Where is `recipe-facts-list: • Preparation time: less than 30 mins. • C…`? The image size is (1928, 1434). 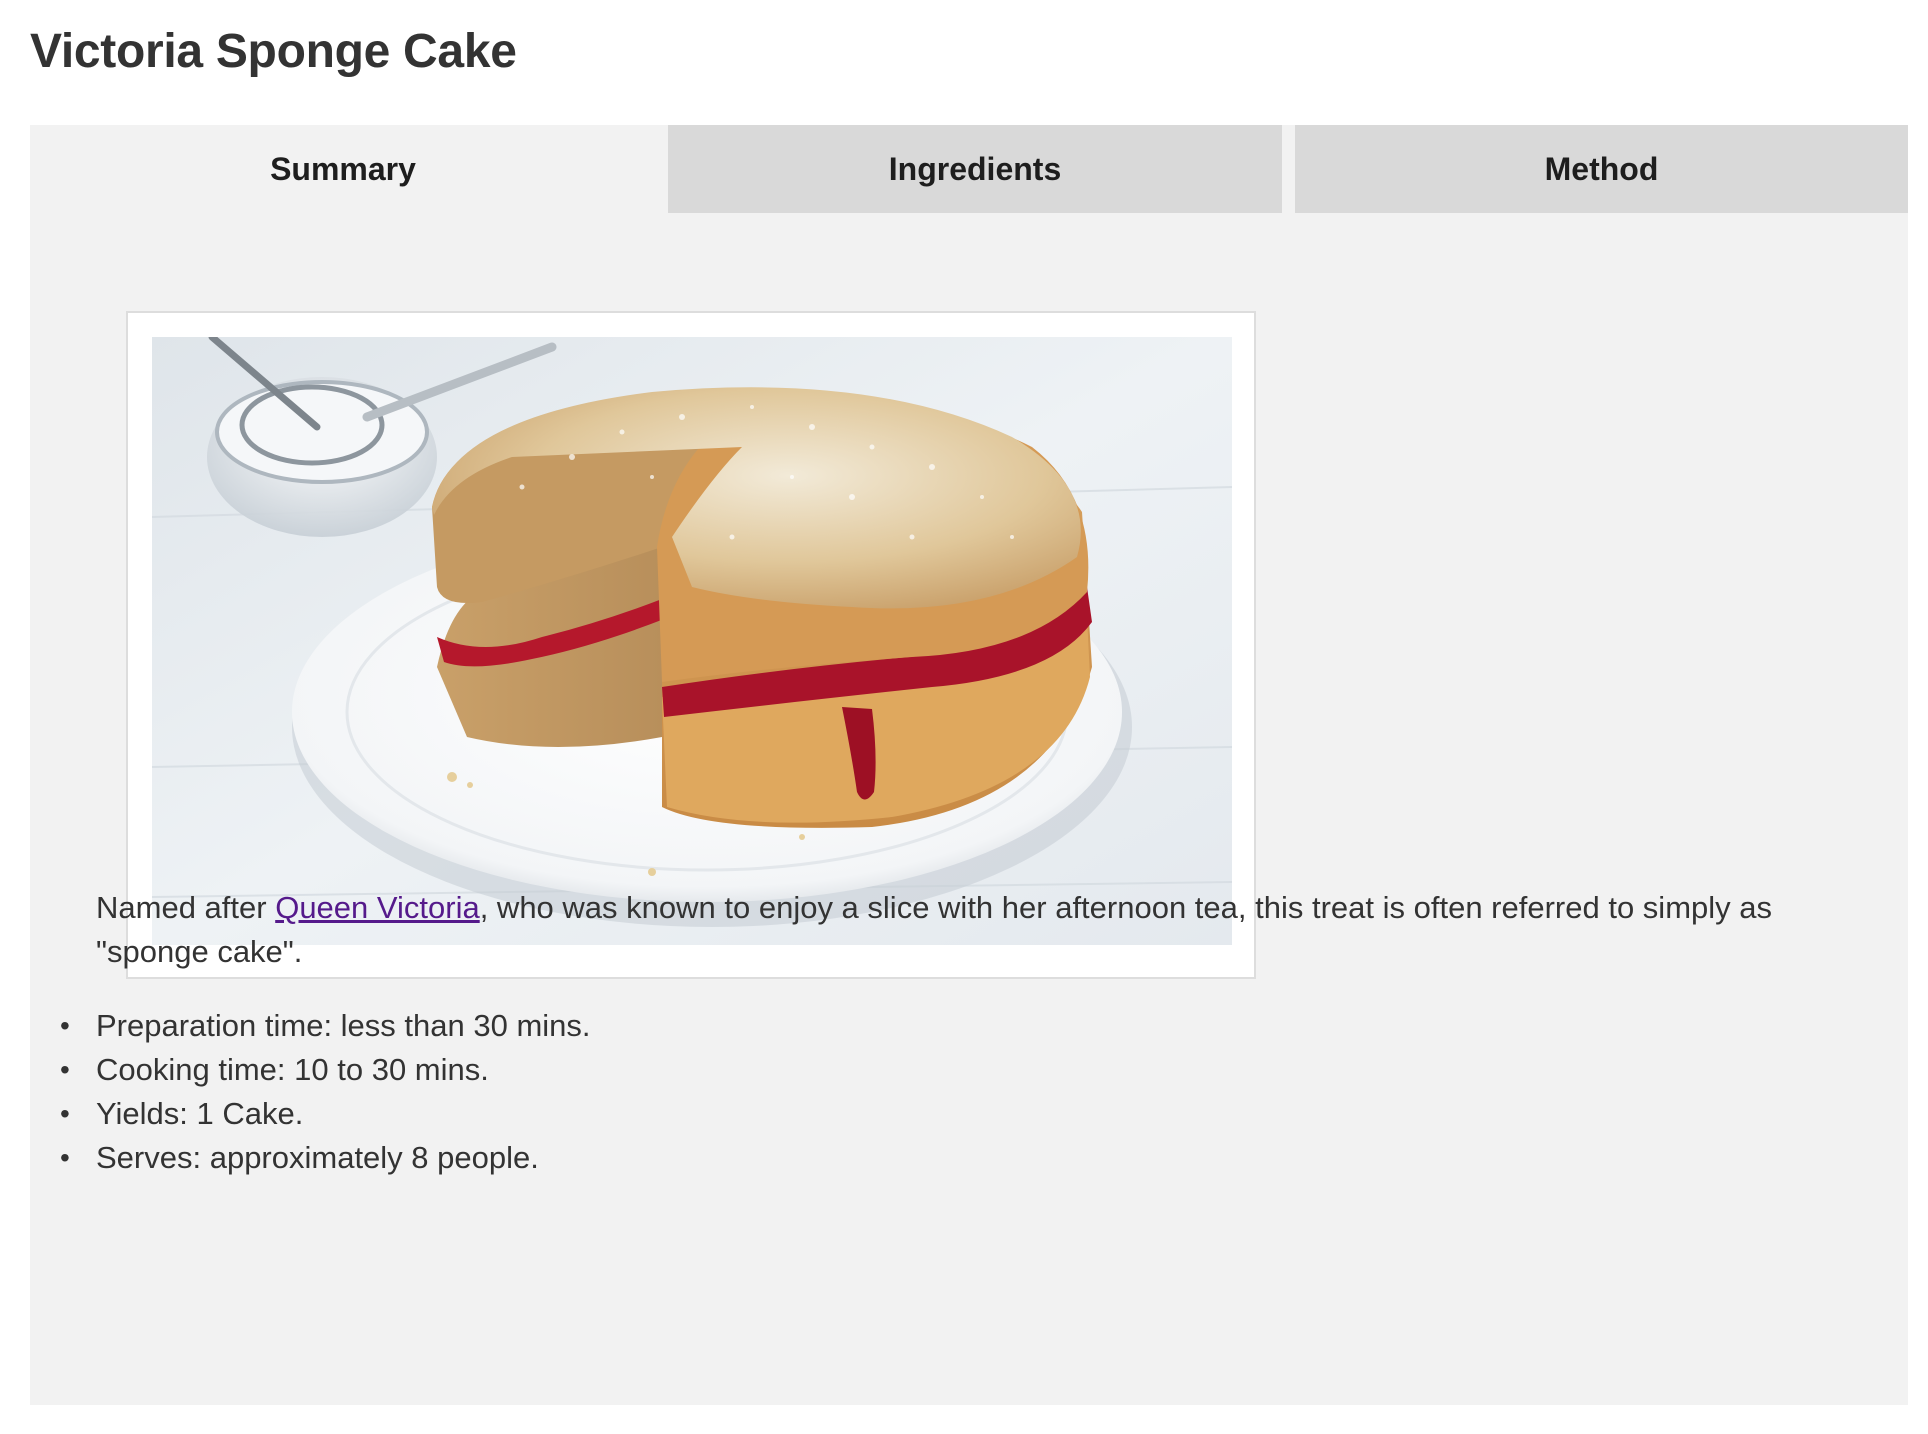 recipe-facts-list: • Preparation time: less than 30 mins. • C… is located at coordinates (325, 1092).